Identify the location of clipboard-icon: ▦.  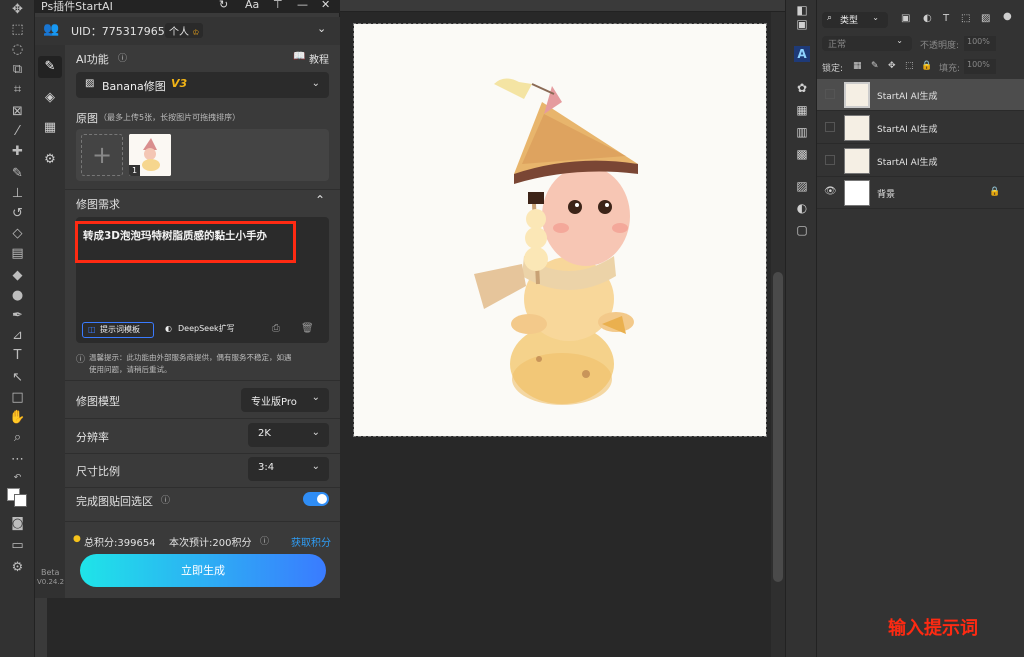
(50, 128).